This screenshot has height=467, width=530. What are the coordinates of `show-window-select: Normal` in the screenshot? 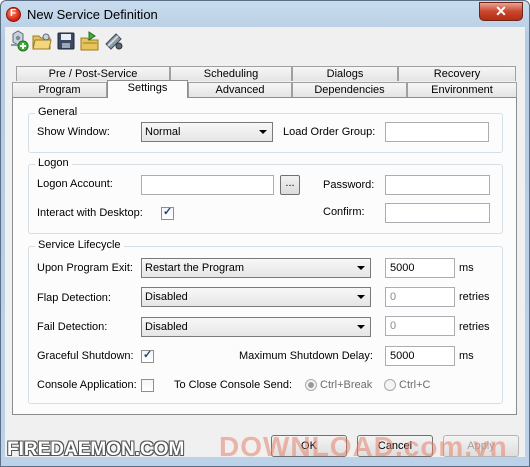 It's located at (207, 132).